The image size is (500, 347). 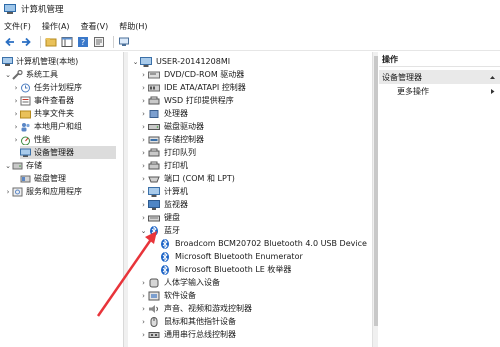 What do you see at coordinates (199, 178) in the screenshot?
I see `device-label: 端口 (COM 和 LPT)` at bounding box center [199, 178].